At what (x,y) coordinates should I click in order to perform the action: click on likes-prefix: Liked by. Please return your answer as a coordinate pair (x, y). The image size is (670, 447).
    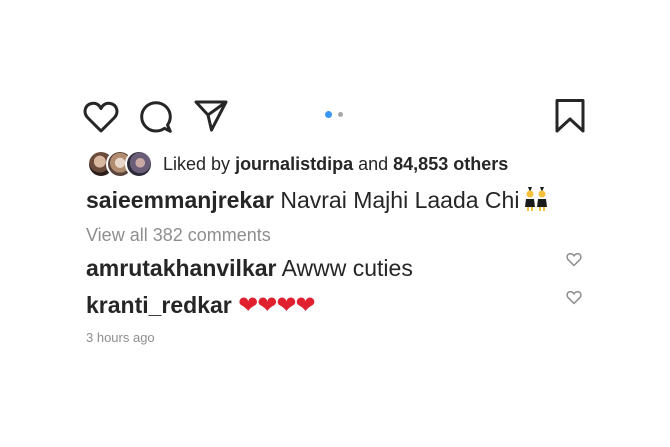
    Looking at the image, I should click on (197, 164).